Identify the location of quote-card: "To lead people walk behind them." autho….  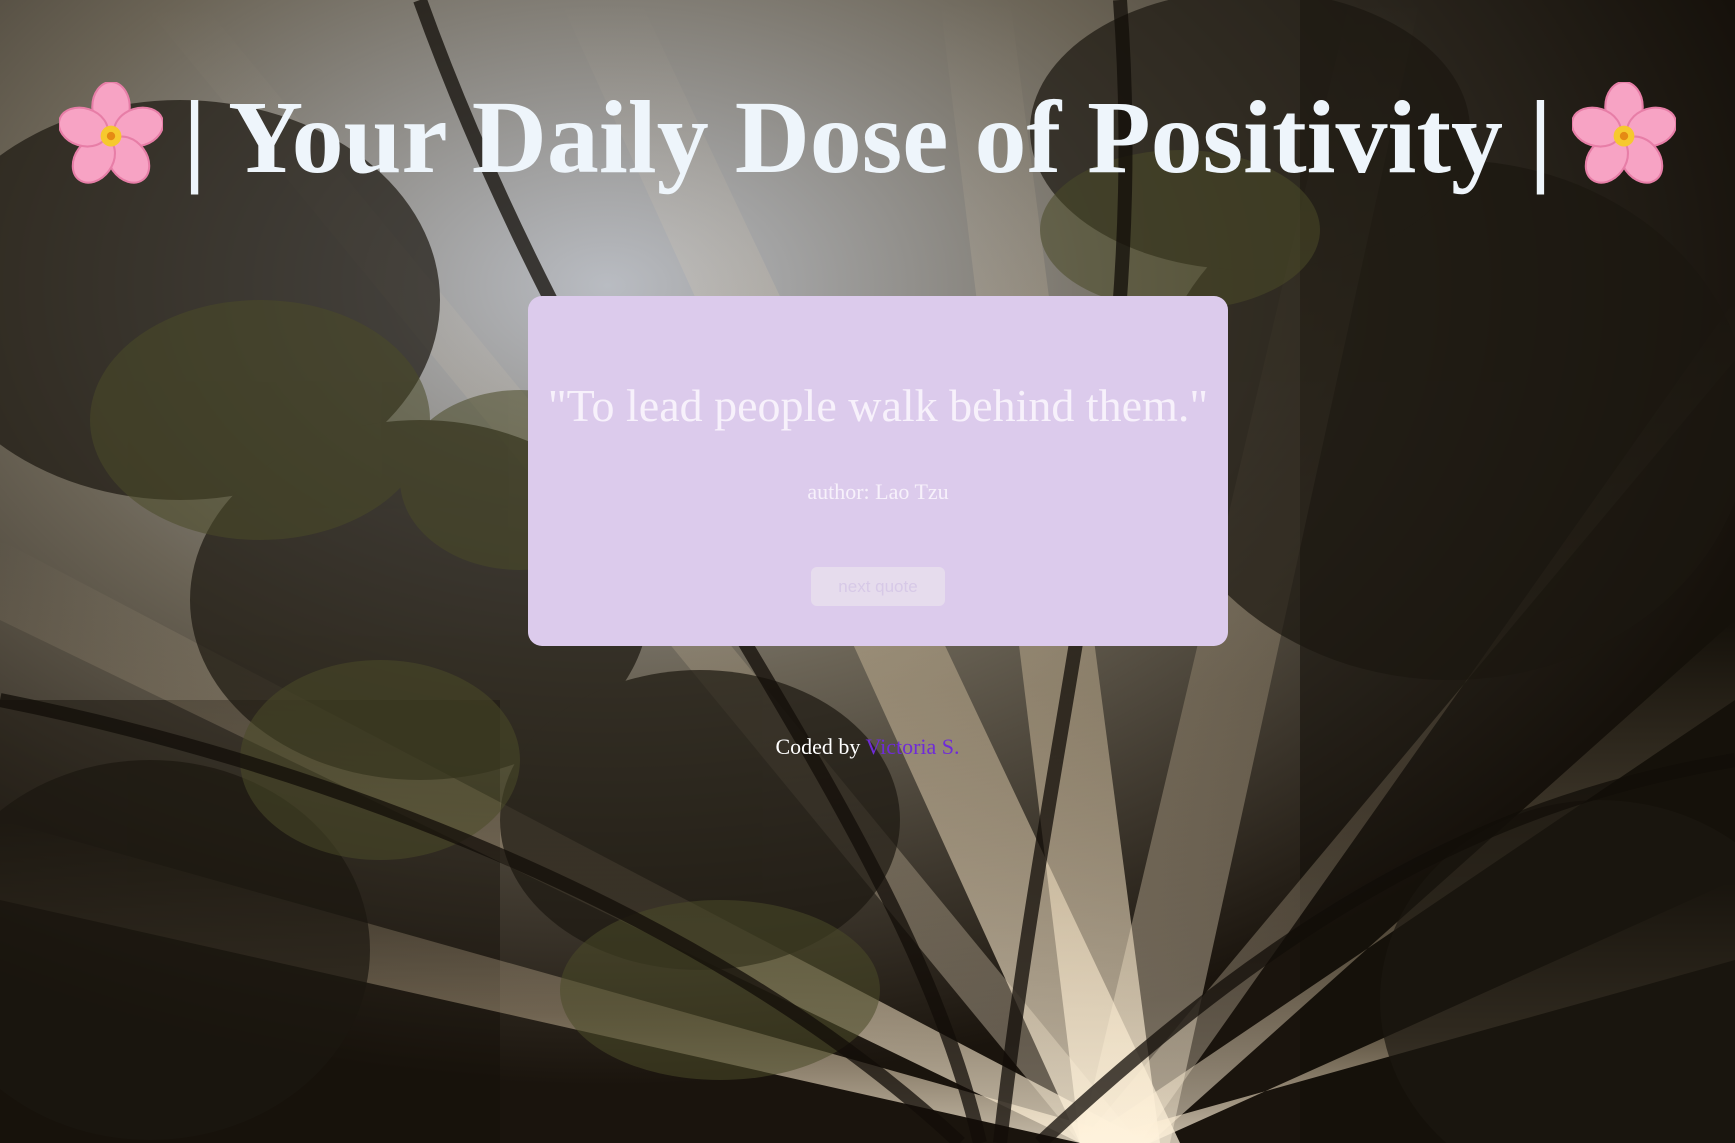
(878, 471).